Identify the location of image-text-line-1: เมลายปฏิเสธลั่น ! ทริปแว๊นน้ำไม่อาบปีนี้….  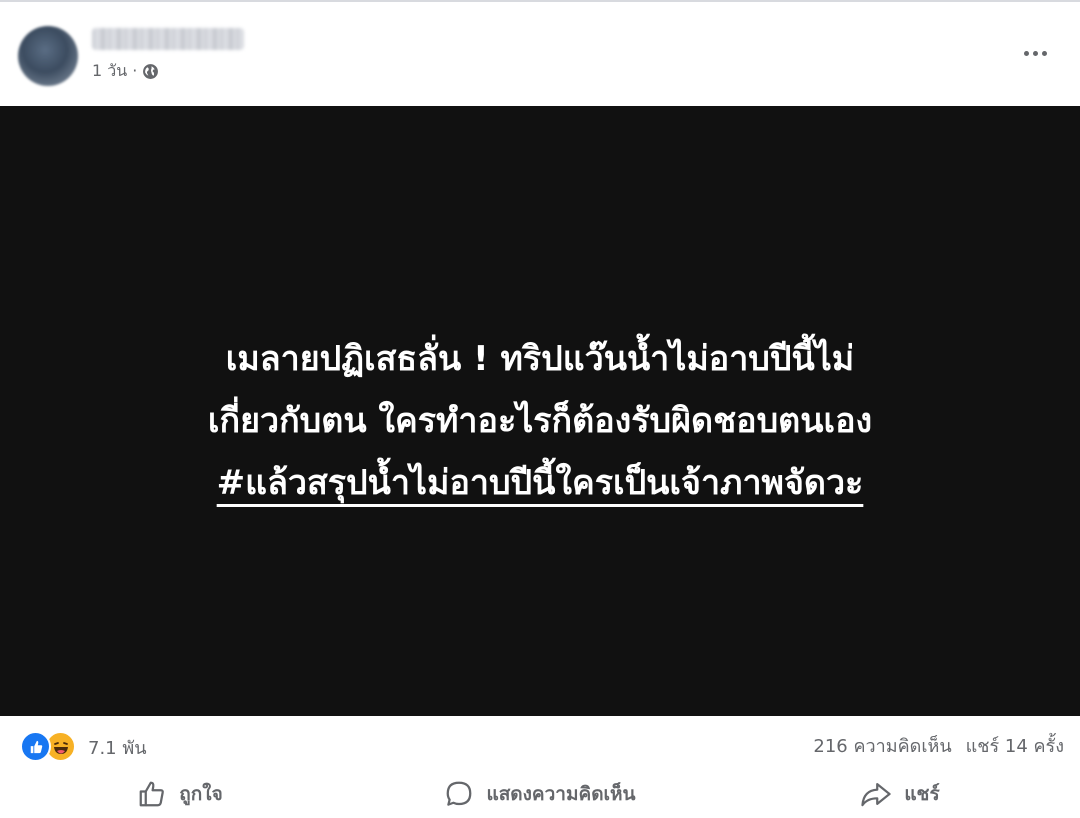
(540, 359).